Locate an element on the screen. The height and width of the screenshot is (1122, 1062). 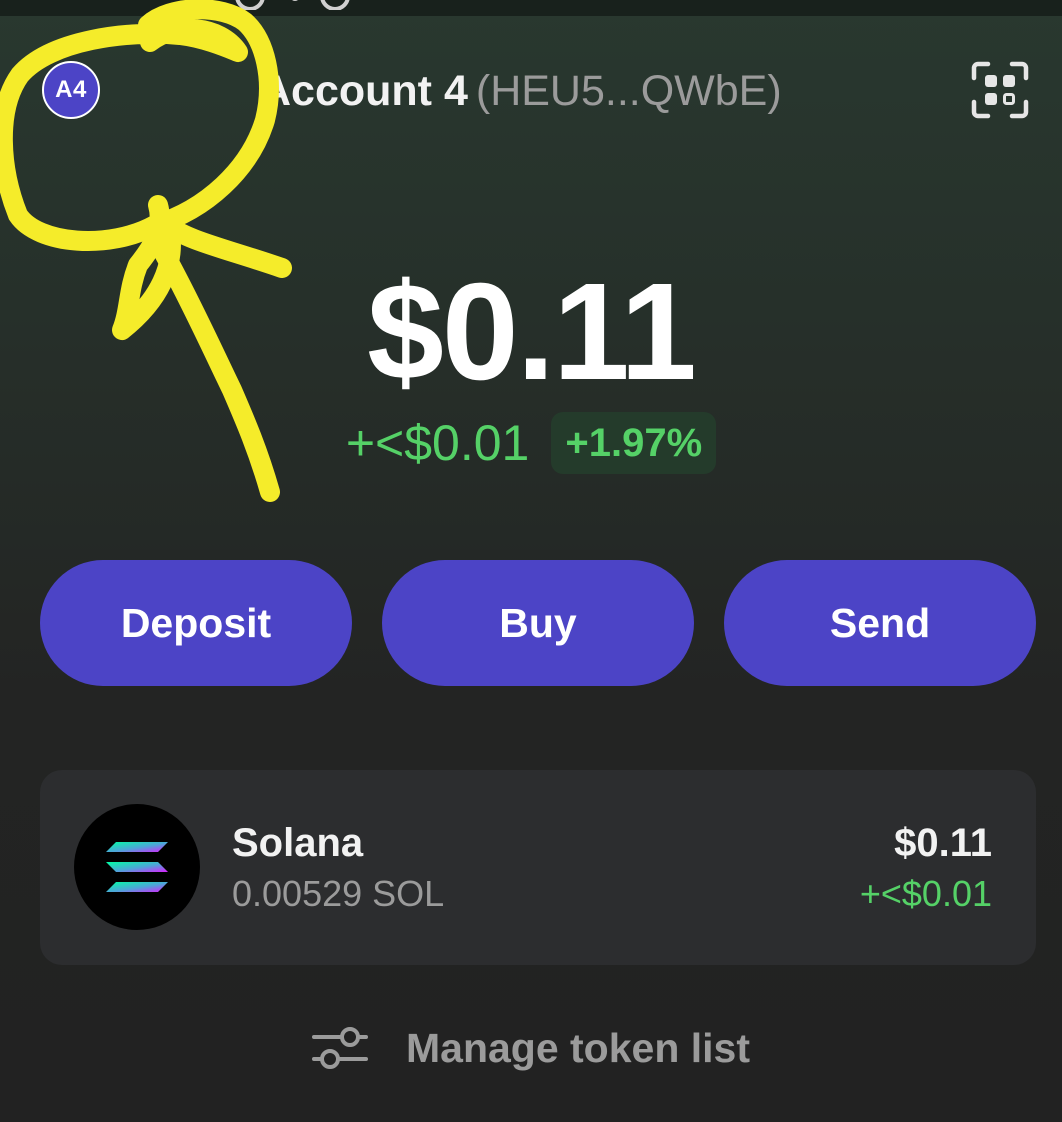
deposit-button: Deposit is located at coordinates (196, 623).